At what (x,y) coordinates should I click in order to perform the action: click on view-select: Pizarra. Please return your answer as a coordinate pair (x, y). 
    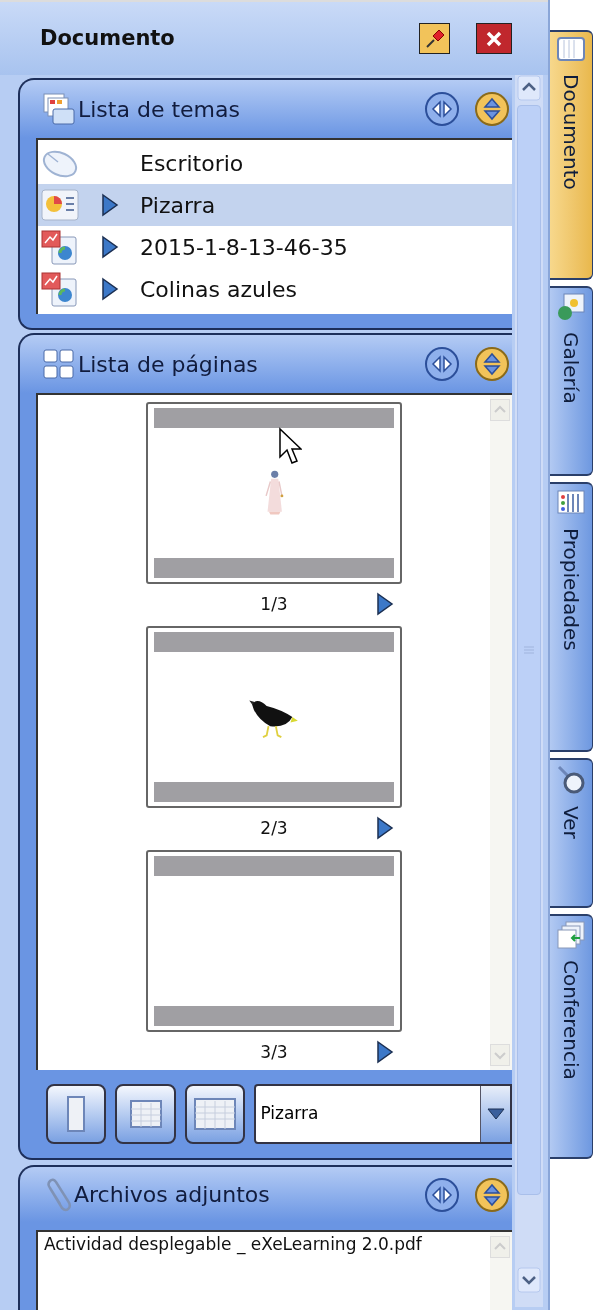
    Looking at the image, I should click on (383, 1114).